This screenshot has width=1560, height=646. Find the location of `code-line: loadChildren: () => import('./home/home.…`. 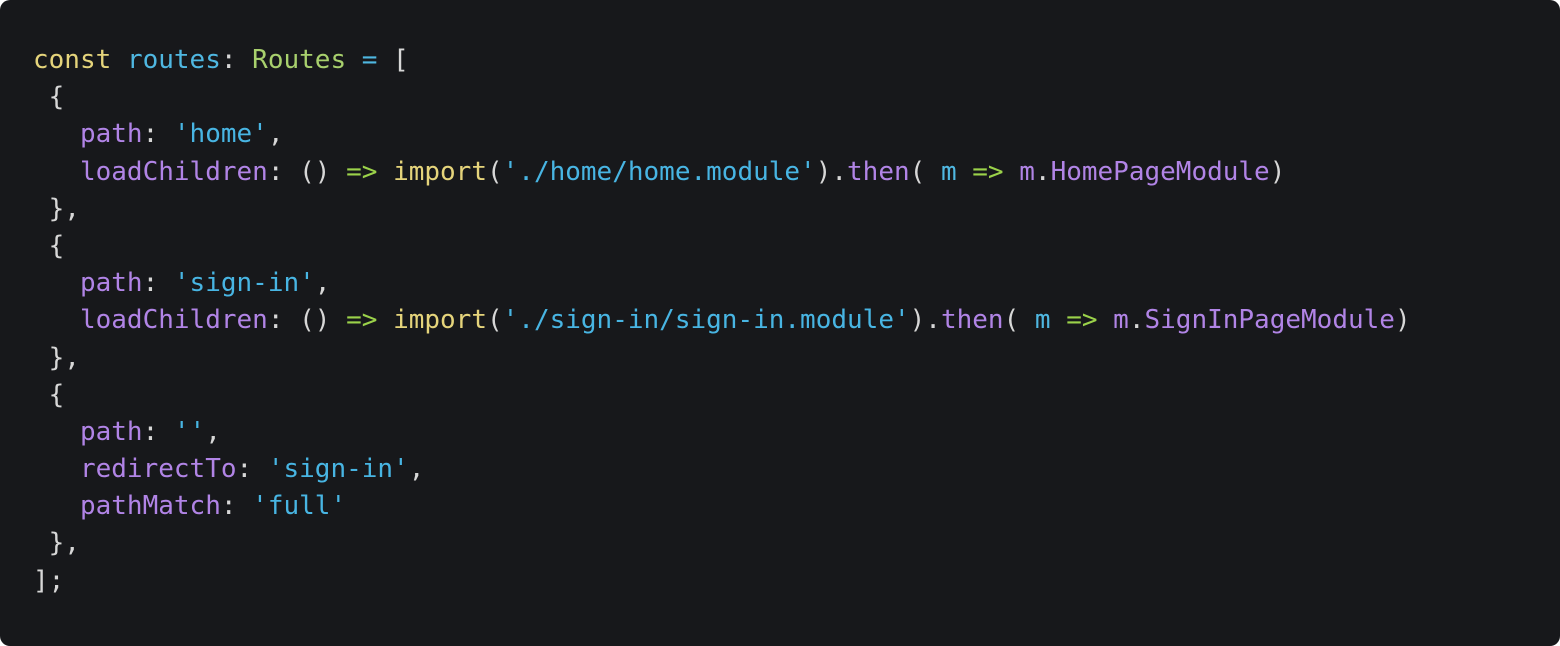

code-line: loadChildren: () => import('./home/home.… is located at coordinates (722, 172).